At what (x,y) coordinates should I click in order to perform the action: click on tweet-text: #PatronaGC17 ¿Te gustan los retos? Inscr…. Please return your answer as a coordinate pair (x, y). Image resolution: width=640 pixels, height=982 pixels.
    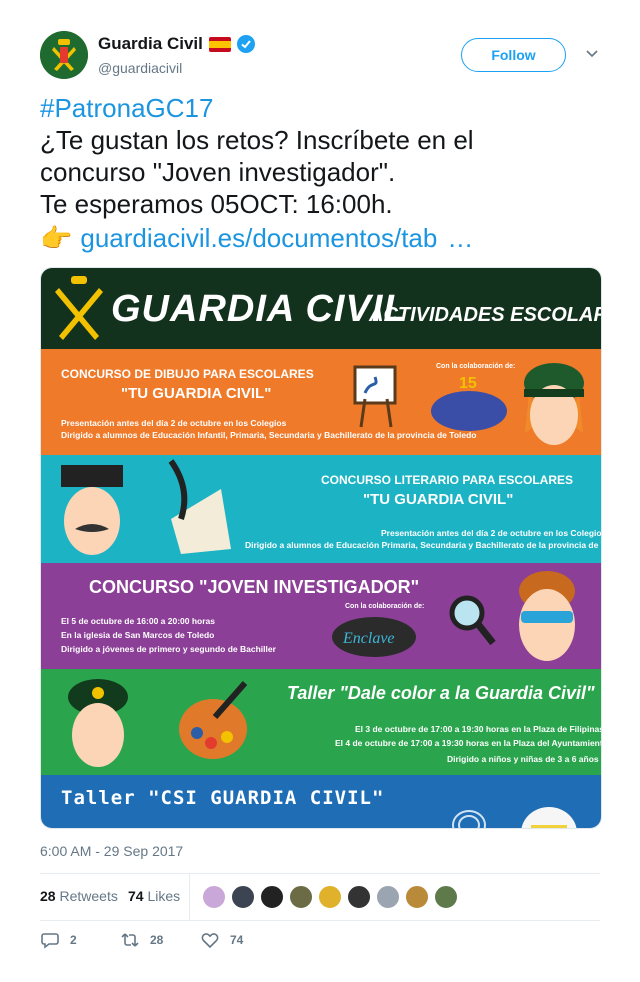
    Looking at the image, I should click on (320, 174).